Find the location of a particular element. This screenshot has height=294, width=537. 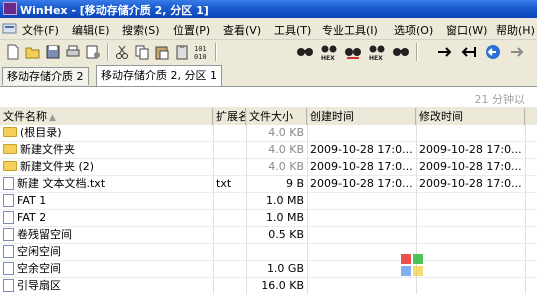

cut-icon is located at coordinates (122, 52).